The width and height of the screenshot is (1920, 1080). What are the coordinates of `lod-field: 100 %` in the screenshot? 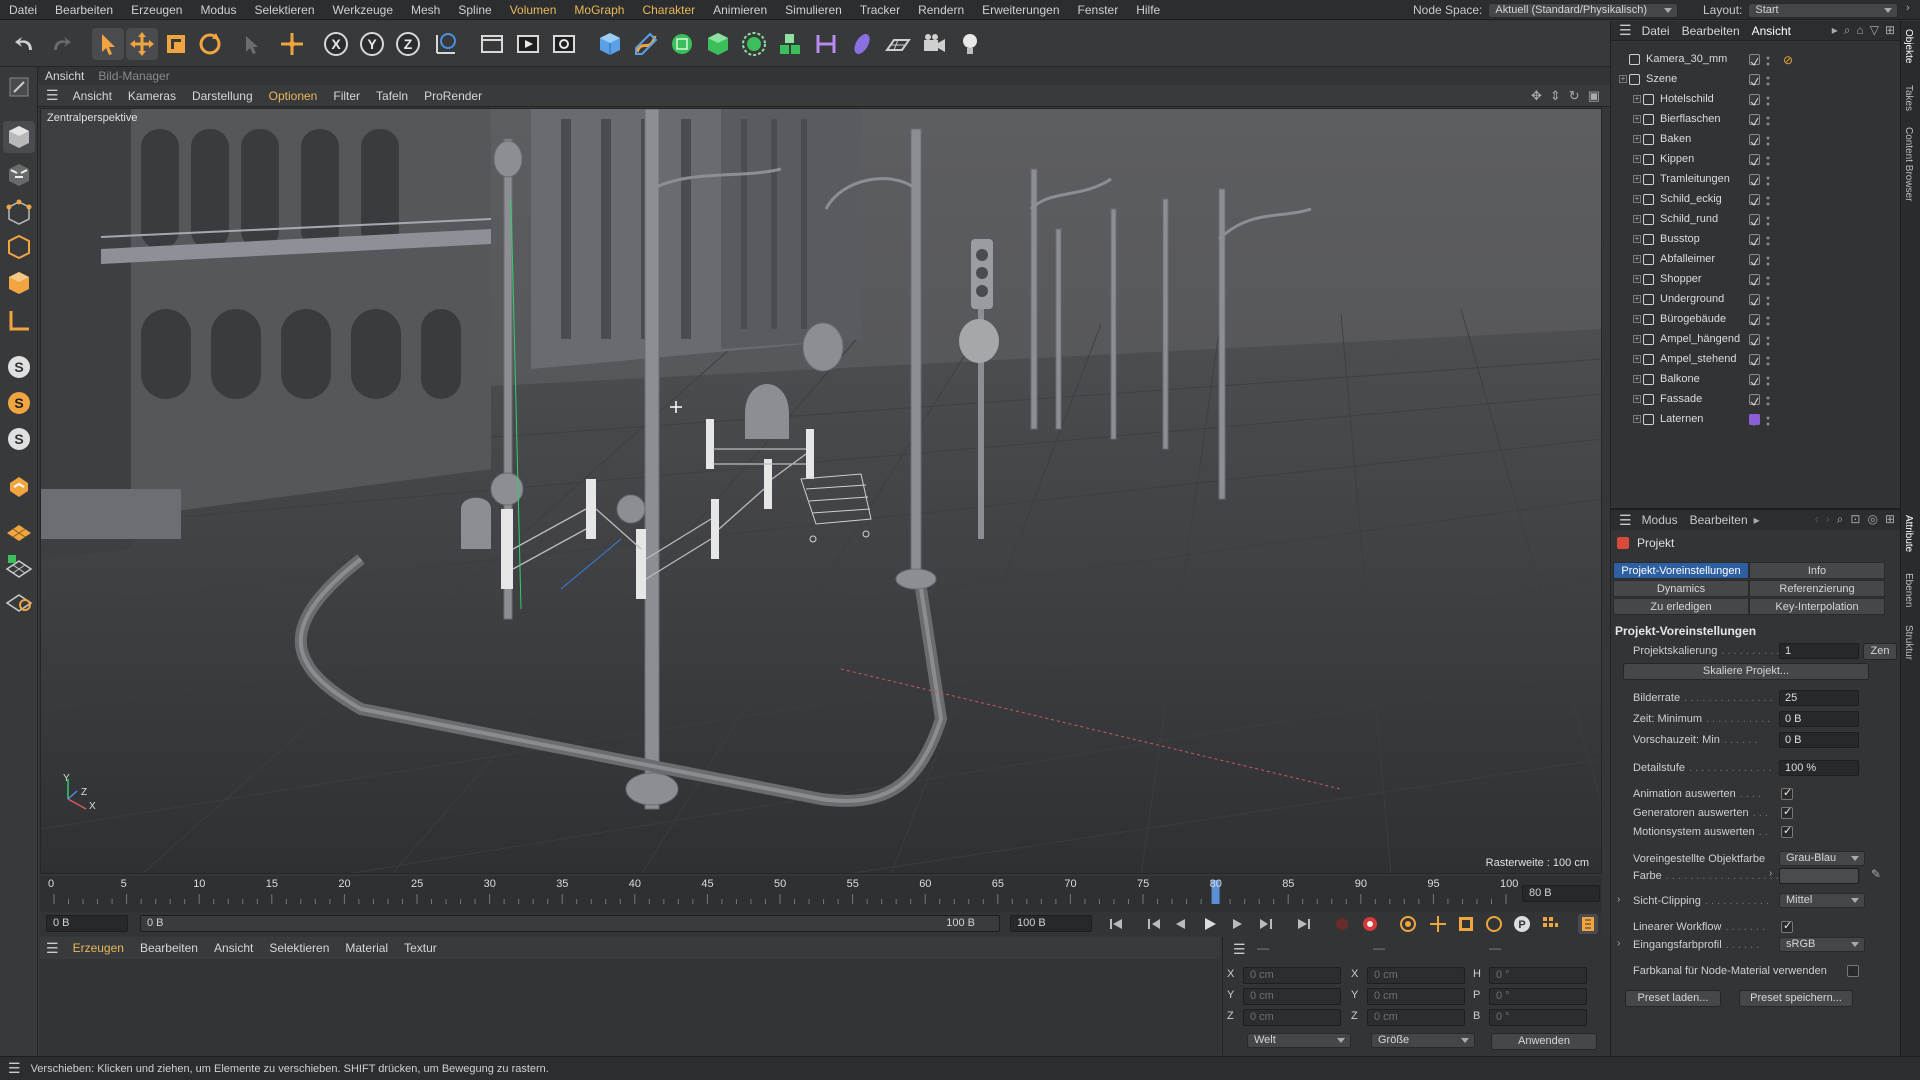 It's located at (1819, 768).